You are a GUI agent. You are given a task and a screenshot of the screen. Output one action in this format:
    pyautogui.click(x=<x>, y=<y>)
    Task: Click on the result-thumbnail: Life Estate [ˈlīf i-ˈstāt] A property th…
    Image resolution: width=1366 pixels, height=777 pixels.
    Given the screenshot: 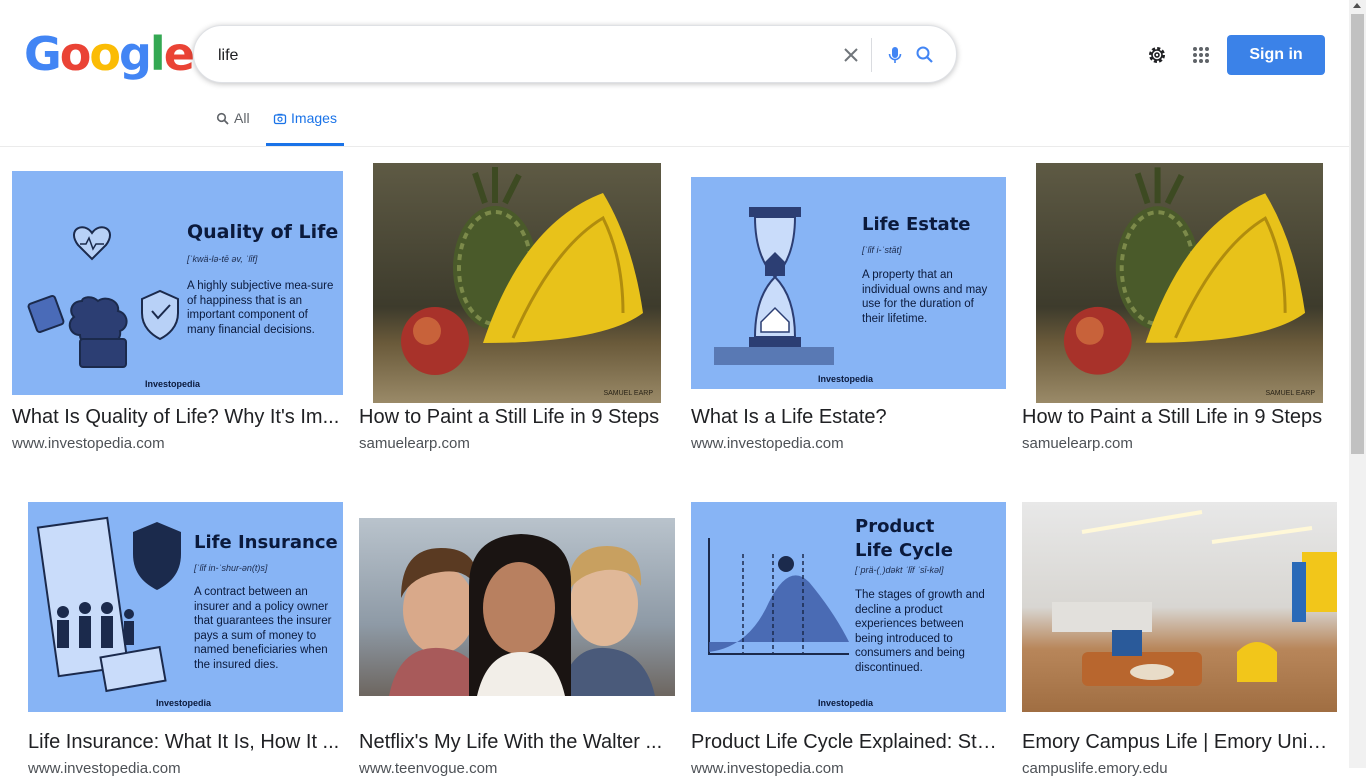 What is the action you would take?
    pyautogui.click(x=848, y=283)
    